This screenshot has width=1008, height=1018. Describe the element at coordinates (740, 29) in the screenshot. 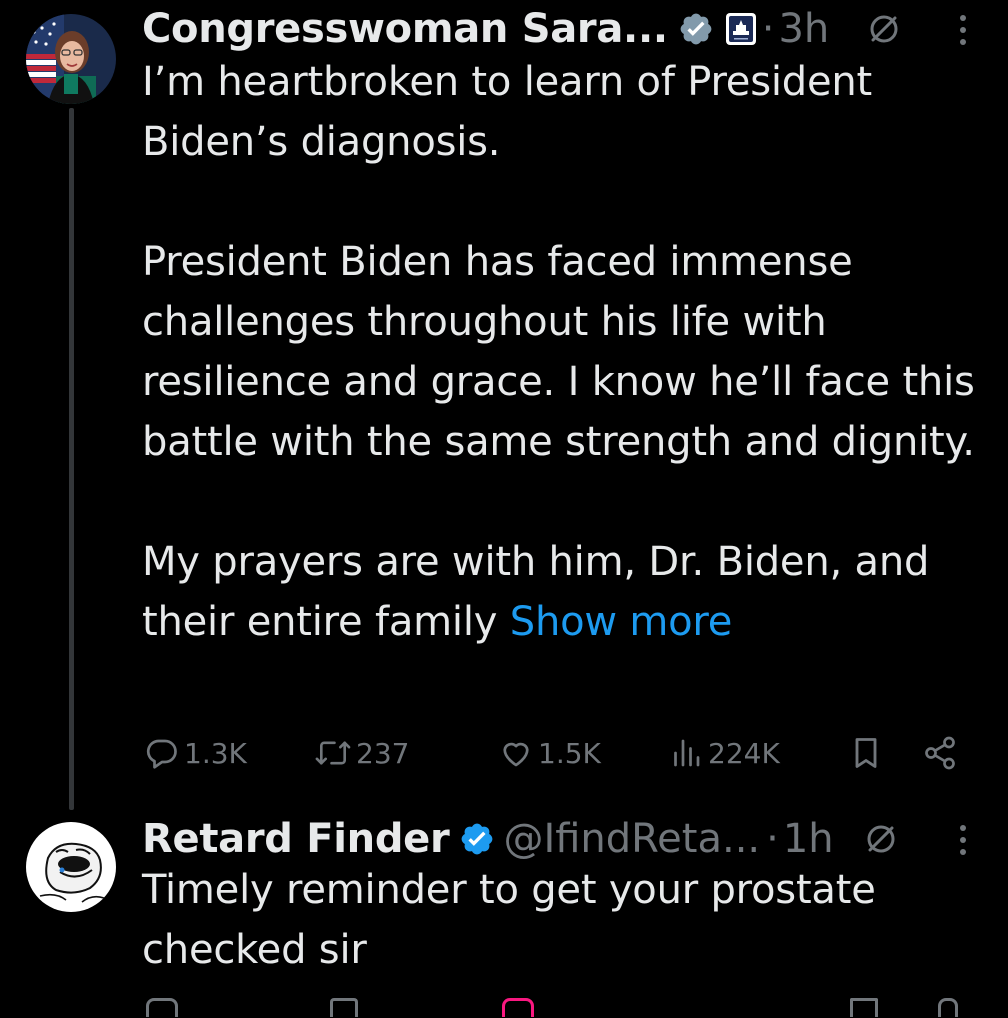

I see `capitol-badge-icon` at that location.